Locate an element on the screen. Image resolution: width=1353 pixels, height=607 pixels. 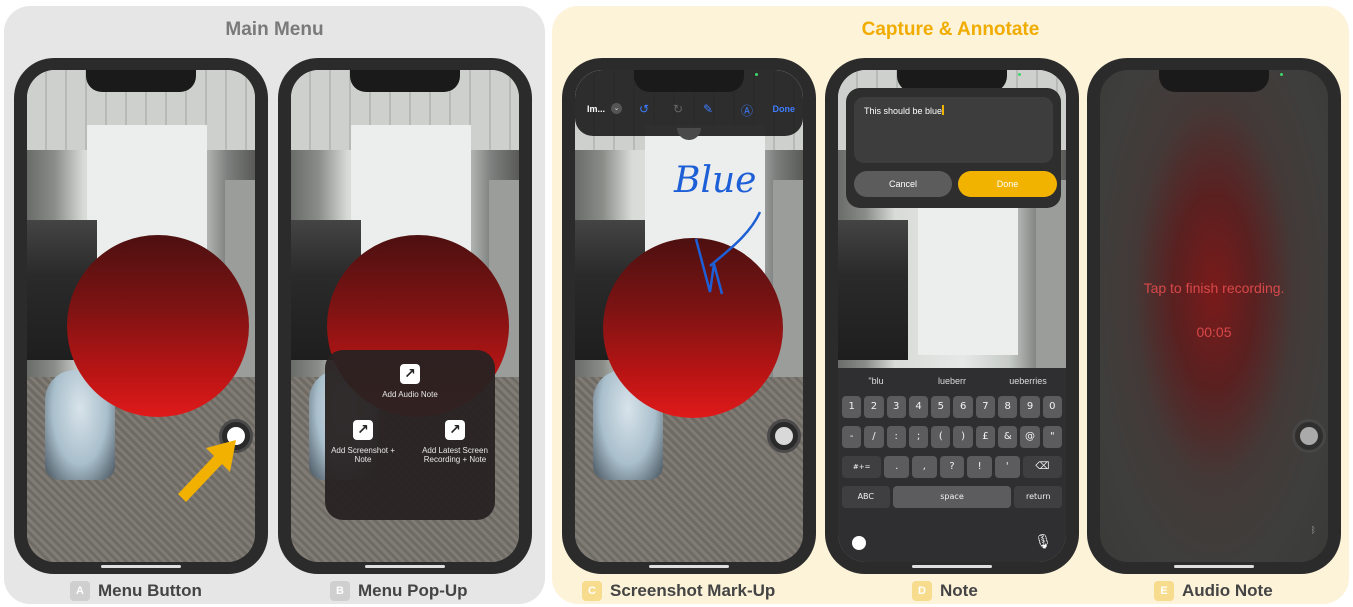
key: . is located at coordinates (897, 467).